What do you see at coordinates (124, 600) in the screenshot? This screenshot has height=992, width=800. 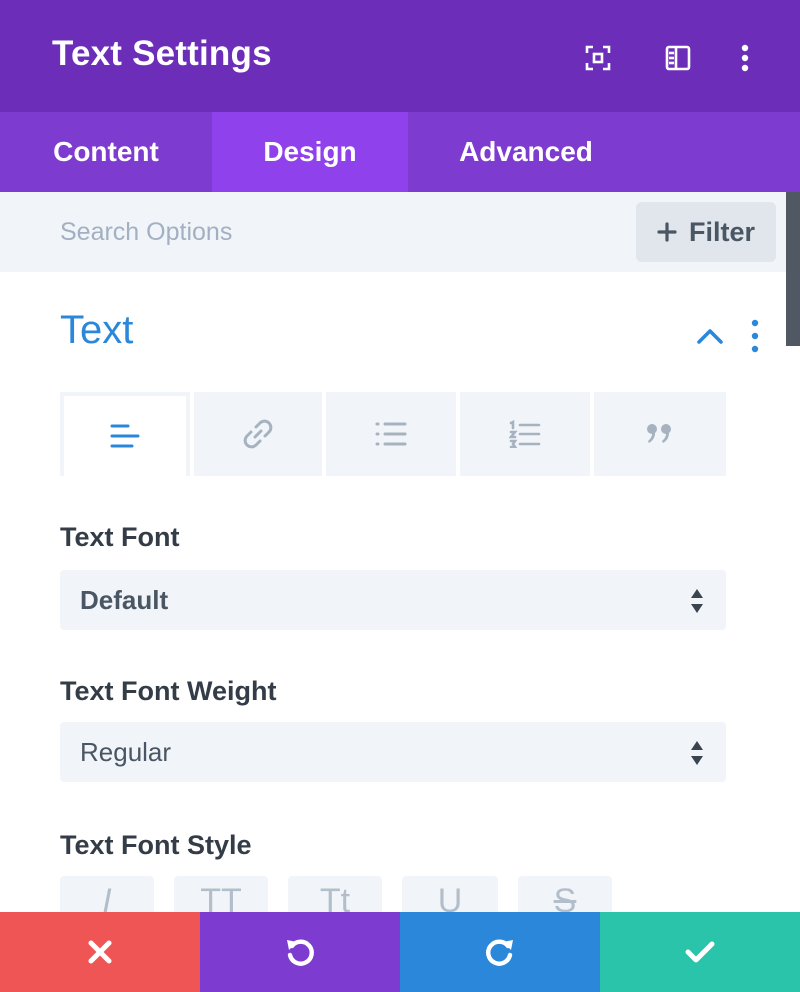 I see `text-font-value: Default` at bounding box center [124, 600].